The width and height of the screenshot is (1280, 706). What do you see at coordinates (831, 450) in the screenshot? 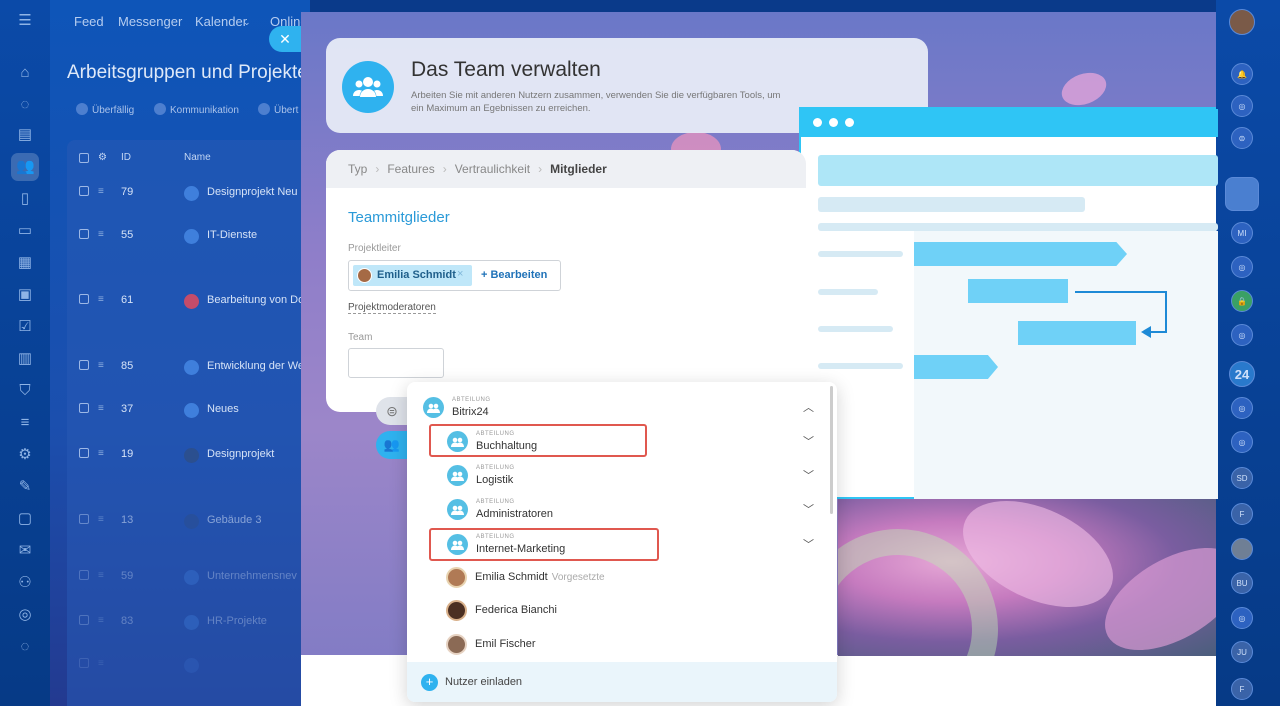
I see `scrollbar` at bounding box center [831, 450].